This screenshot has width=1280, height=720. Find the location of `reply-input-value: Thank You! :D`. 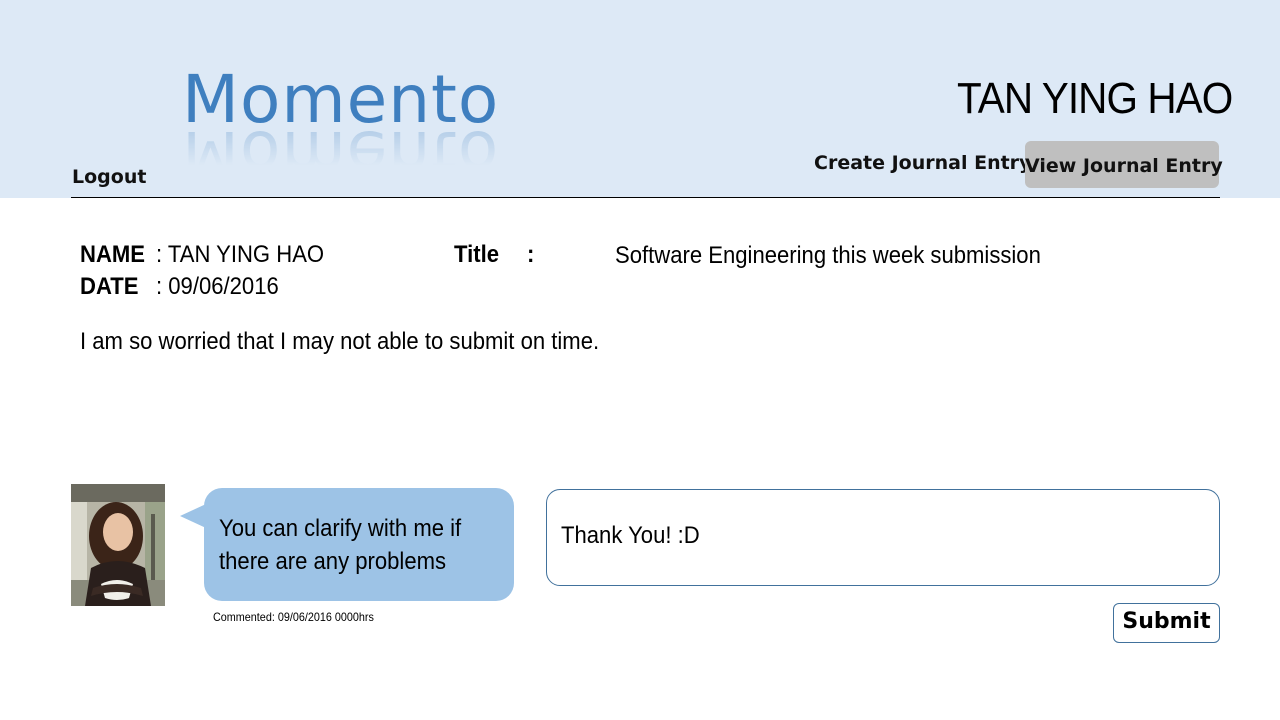

reply-input-value: Thank You! :D is located at coordinates (630, 535).